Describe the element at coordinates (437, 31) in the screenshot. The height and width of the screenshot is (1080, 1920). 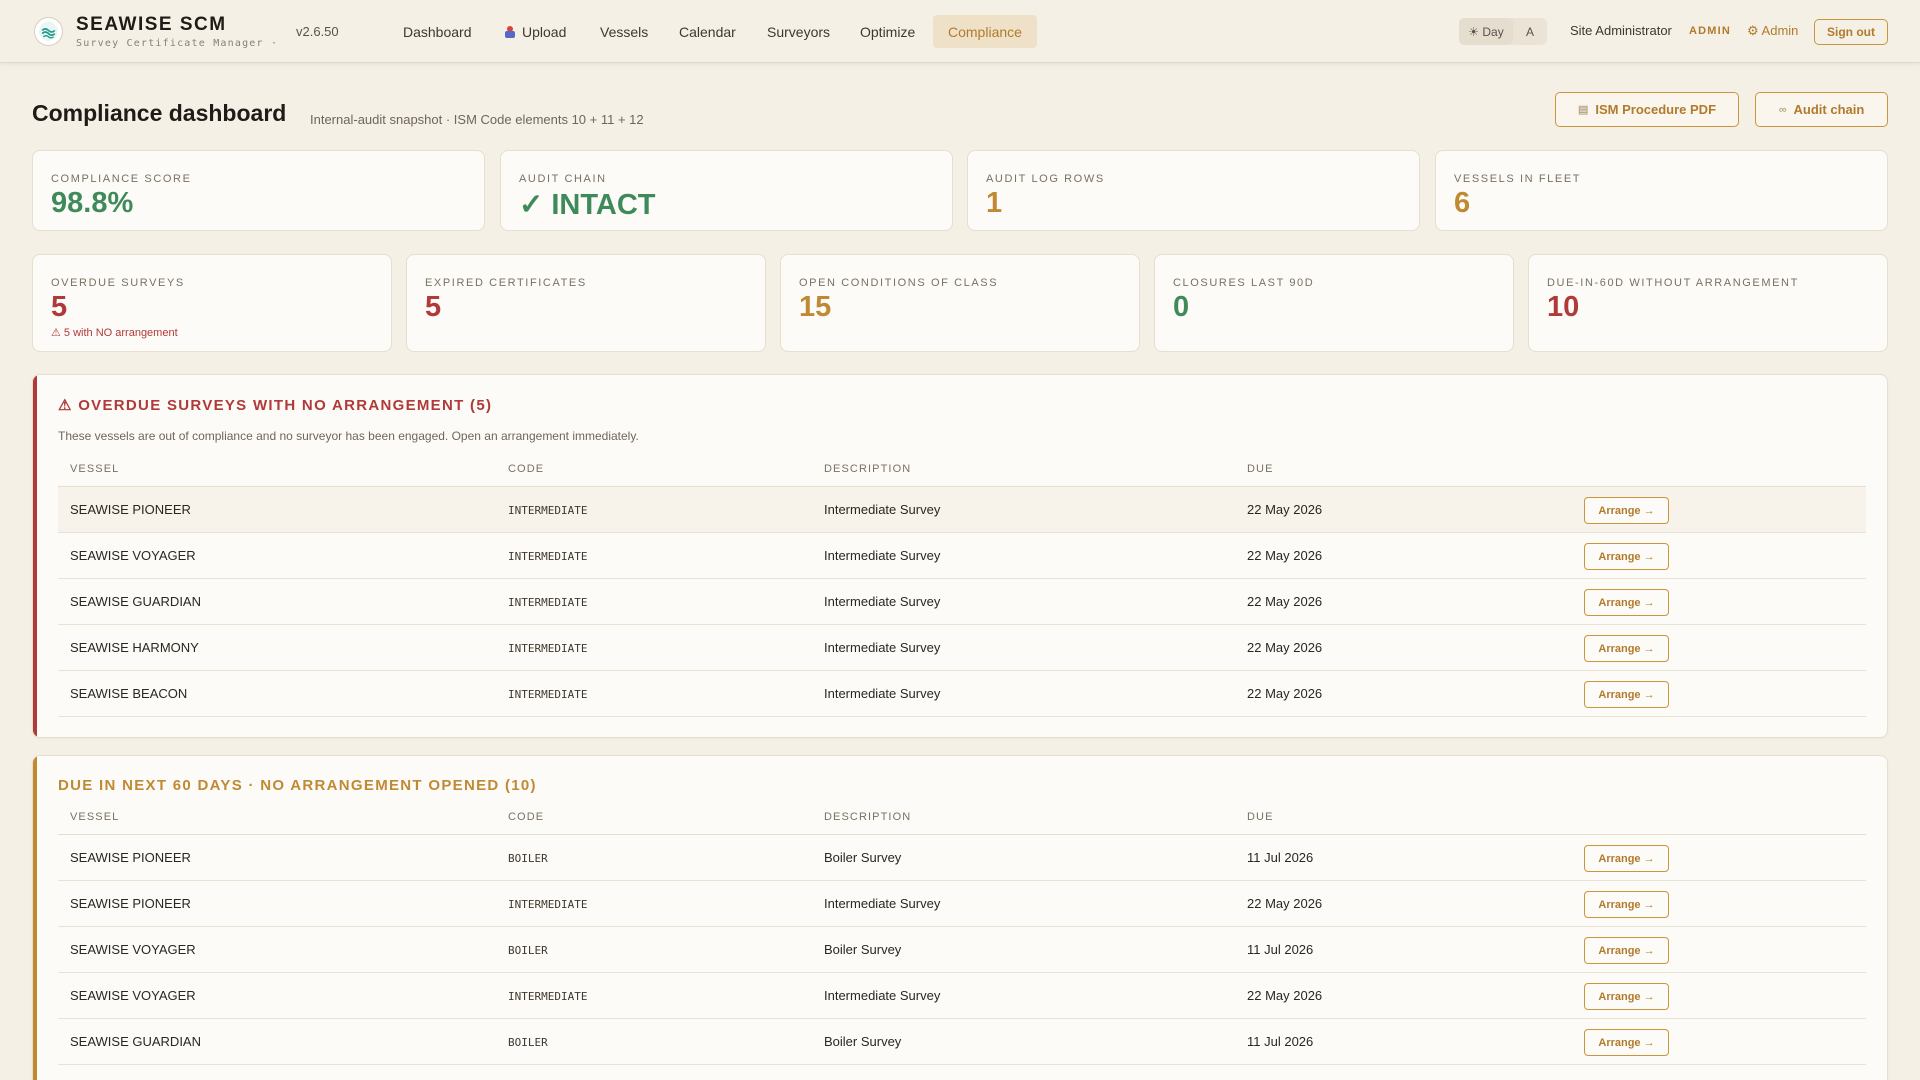
I see `nav-dashboard: Dashboard` at that location.